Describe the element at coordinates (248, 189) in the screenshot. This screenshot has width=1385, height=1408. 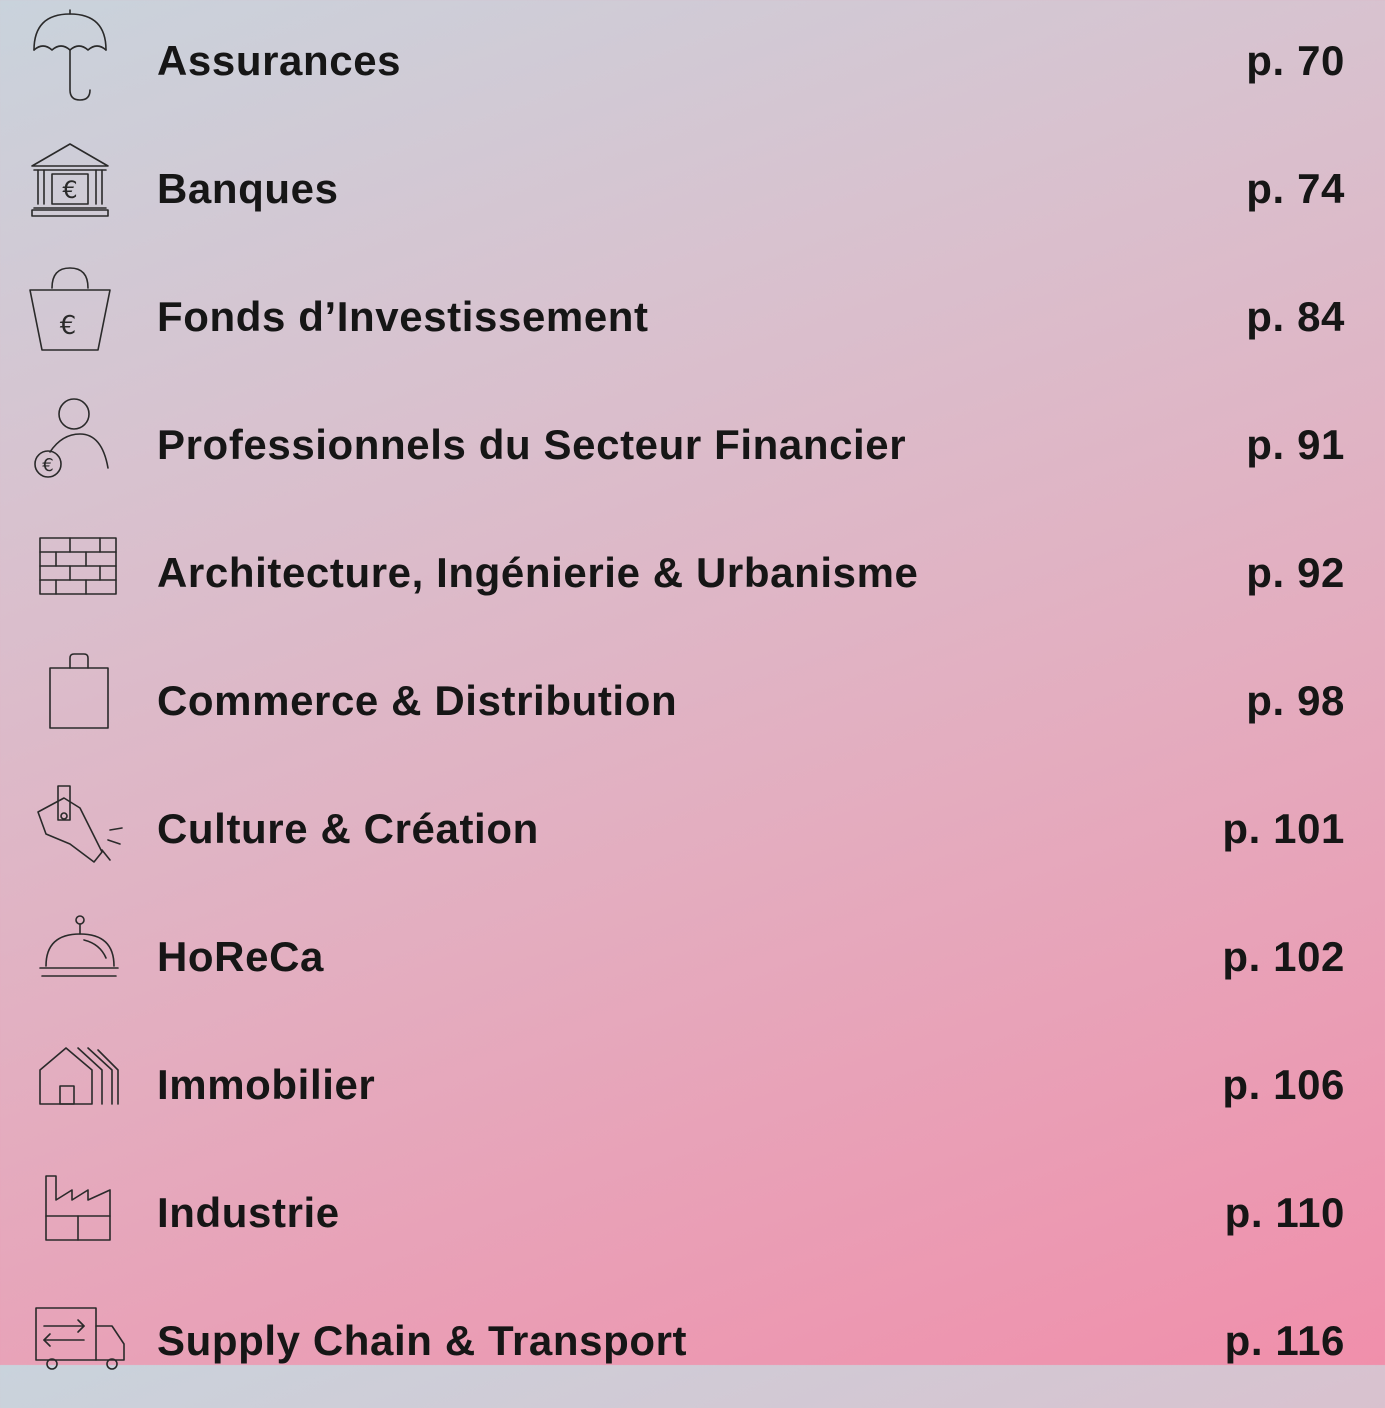
I see `toc-title: Banques` at that location.